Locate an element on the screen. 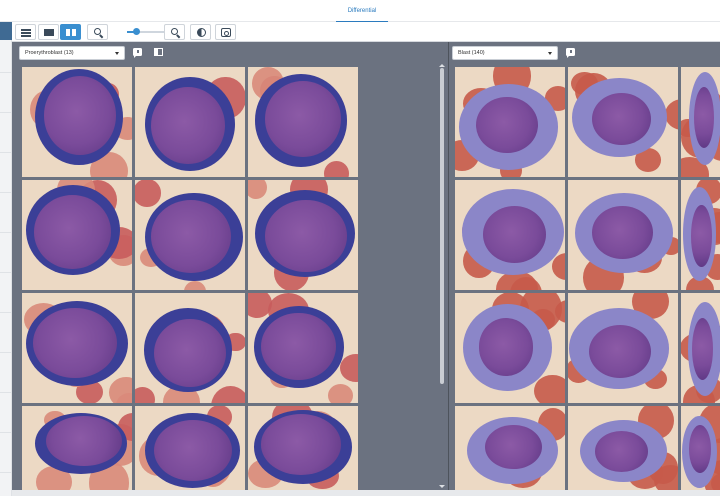 This screenshot has height=496, width=720. left-class-select-value: Proerythroblast (13) is located at coordinates (49, 53).